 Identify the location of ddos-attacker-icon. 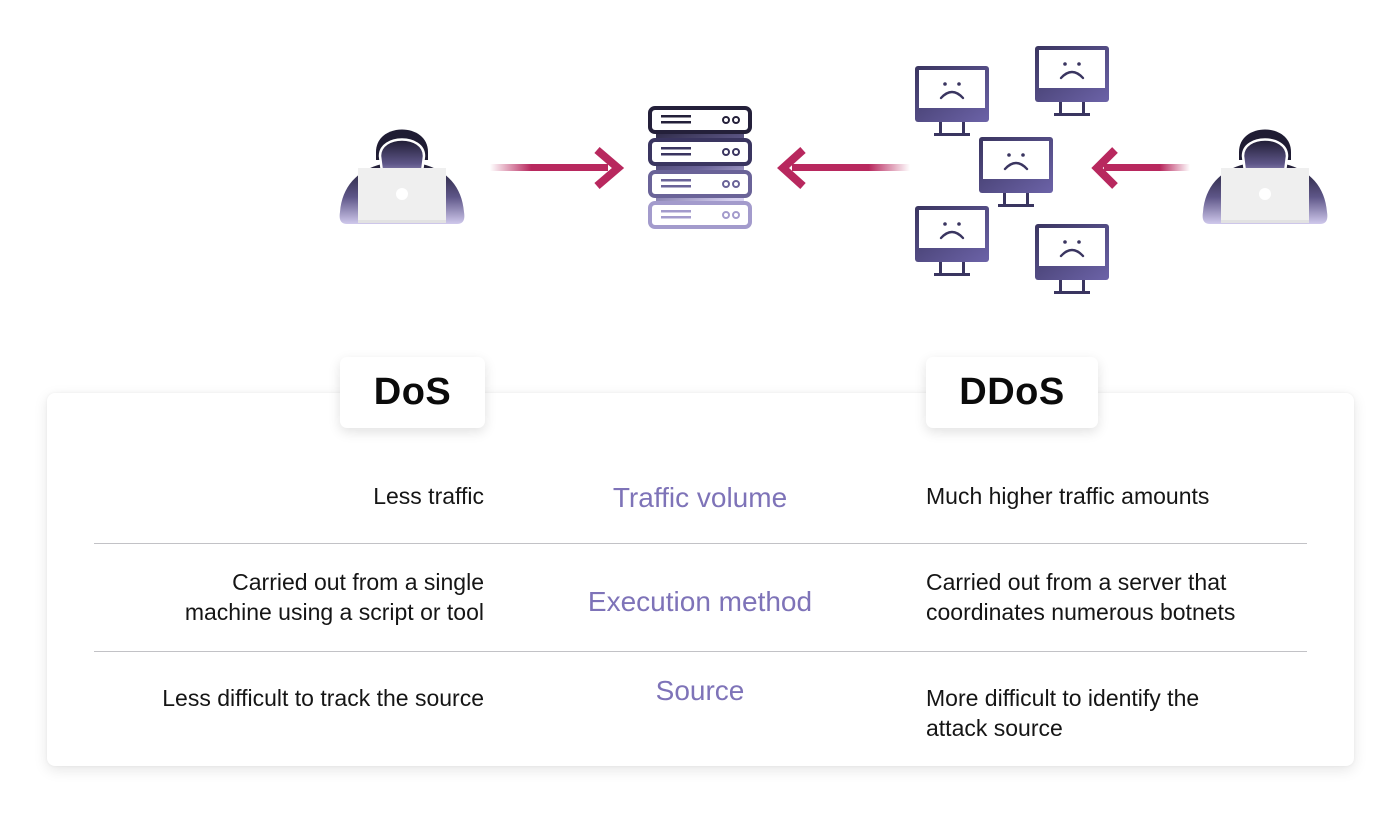
(1265, 177).